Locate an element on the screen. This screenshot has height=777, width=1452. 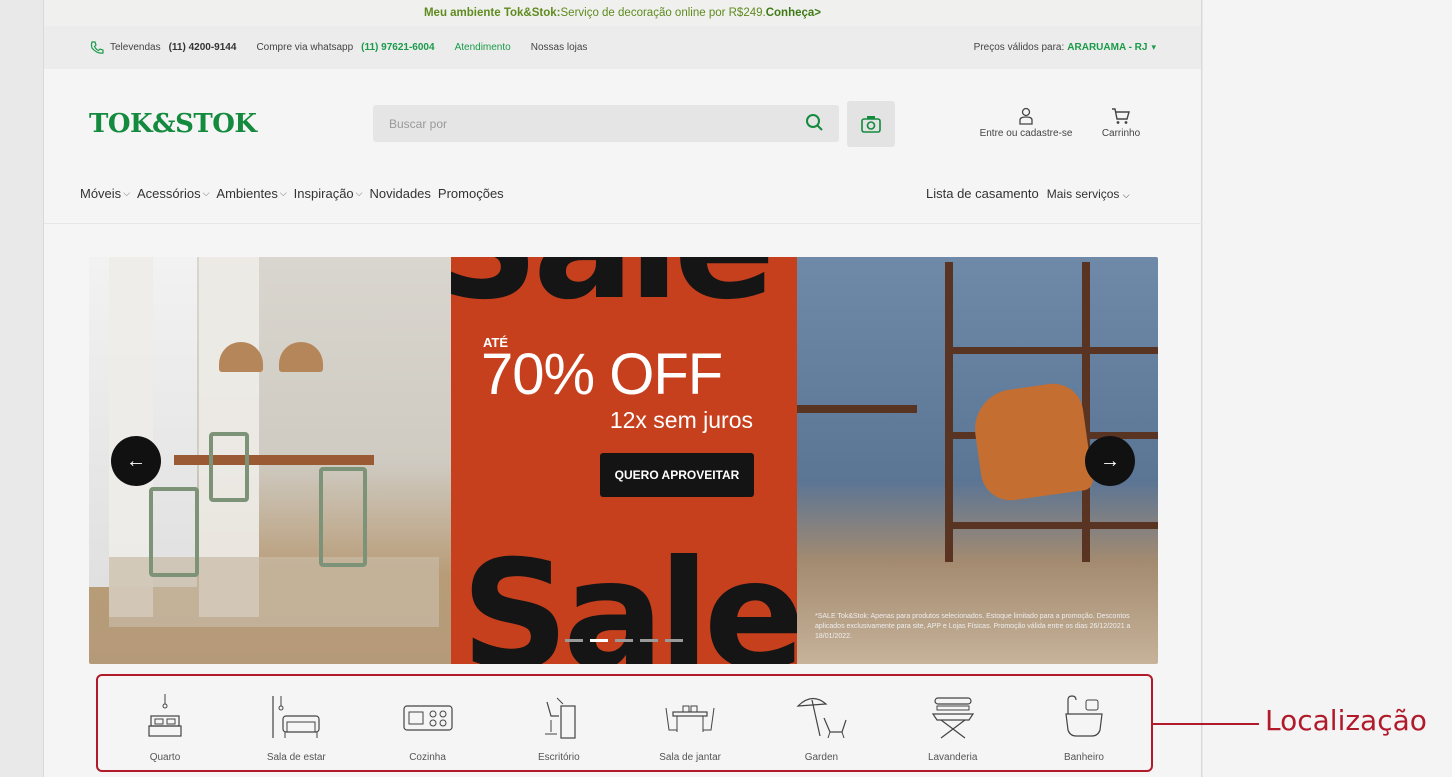
category-label: Lavanderia is located at coordinates (952, 757).